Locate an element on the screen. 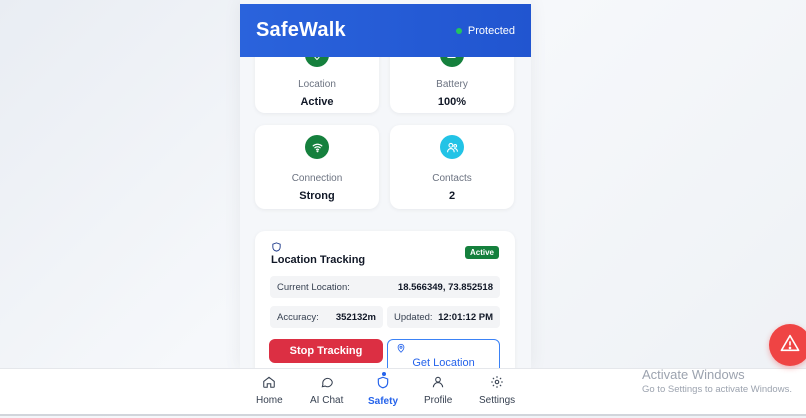 This screenshot has height=418, width=806. nav-item-safety: Safety is located at coordinates (383, 391).